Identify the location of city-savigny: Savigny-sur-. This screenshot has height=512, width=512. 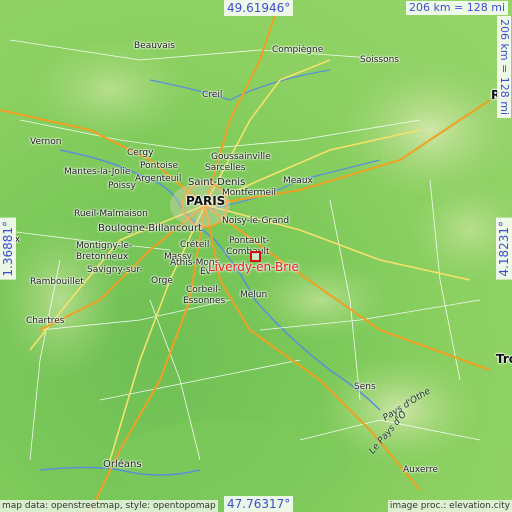
(115, 270).